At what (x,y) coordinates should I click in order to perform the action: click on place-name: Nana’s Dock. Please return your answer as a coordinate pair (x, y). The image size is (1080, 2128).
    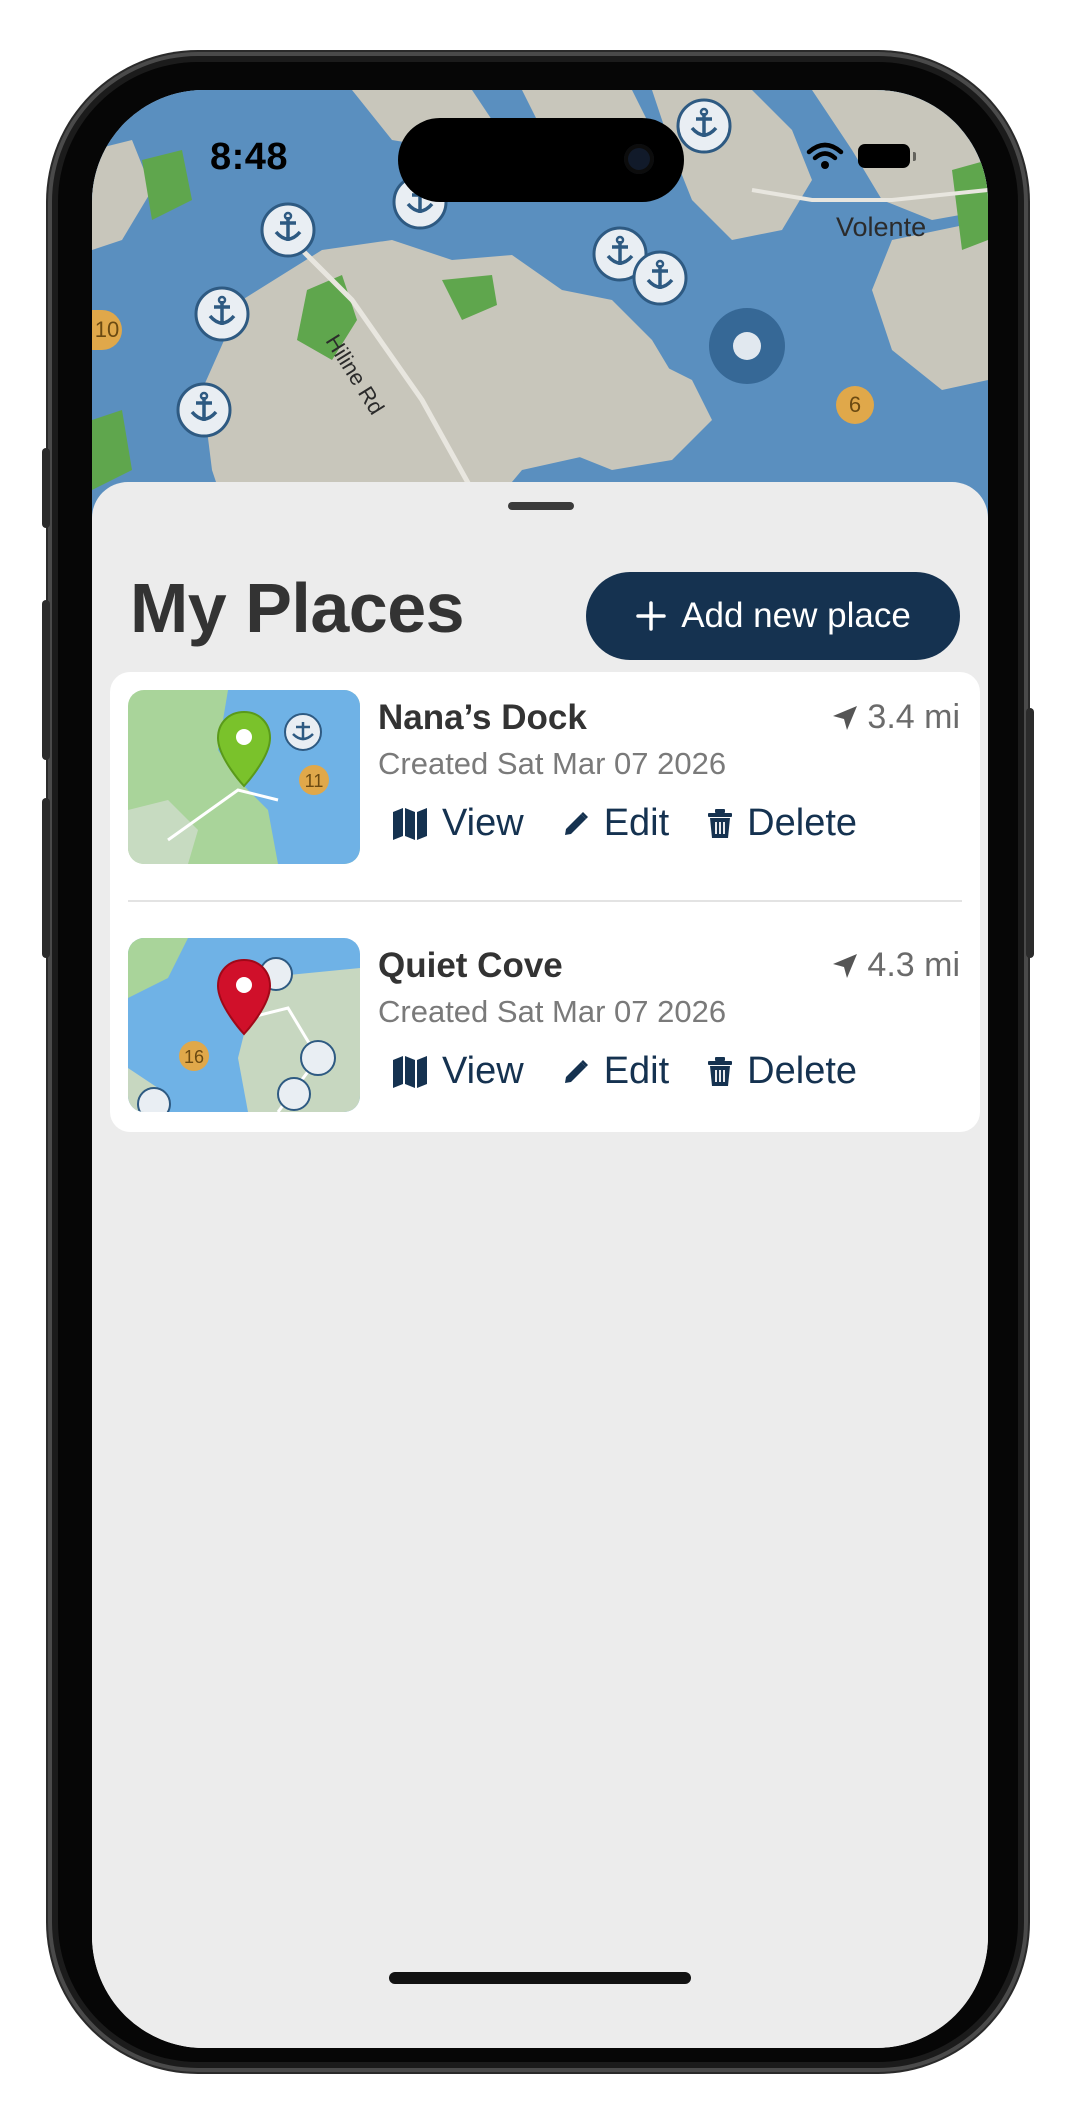
    Looking at the image, I should click on (482, 717).